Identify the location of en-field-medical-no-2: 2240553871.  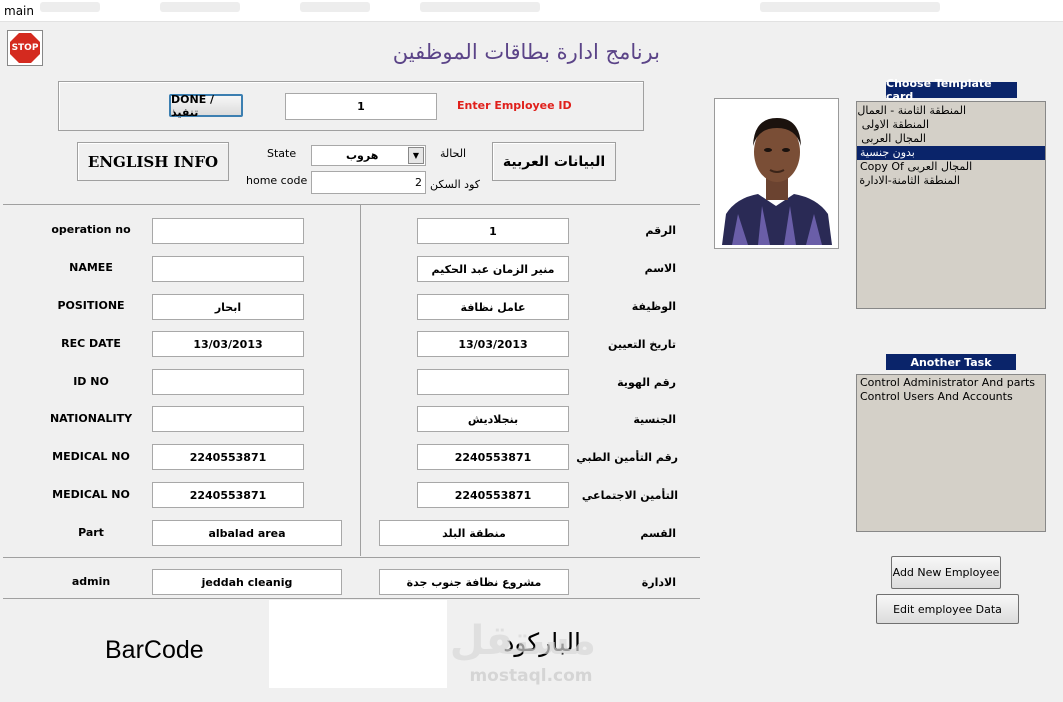
(228, 495).